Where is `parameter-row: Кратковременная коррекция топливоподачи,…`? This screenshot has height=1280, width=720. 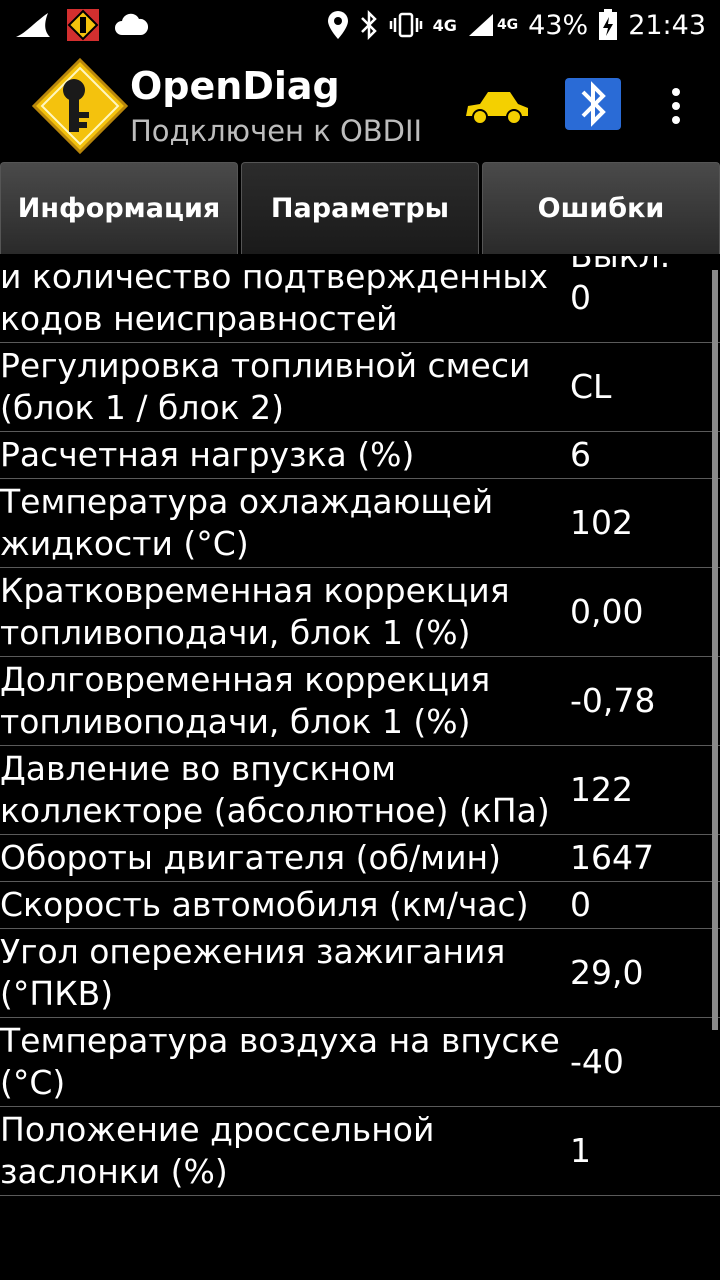 parameter-row: Кратковременная коррекция топливоподачи,… is located at coordinates (360, 612).